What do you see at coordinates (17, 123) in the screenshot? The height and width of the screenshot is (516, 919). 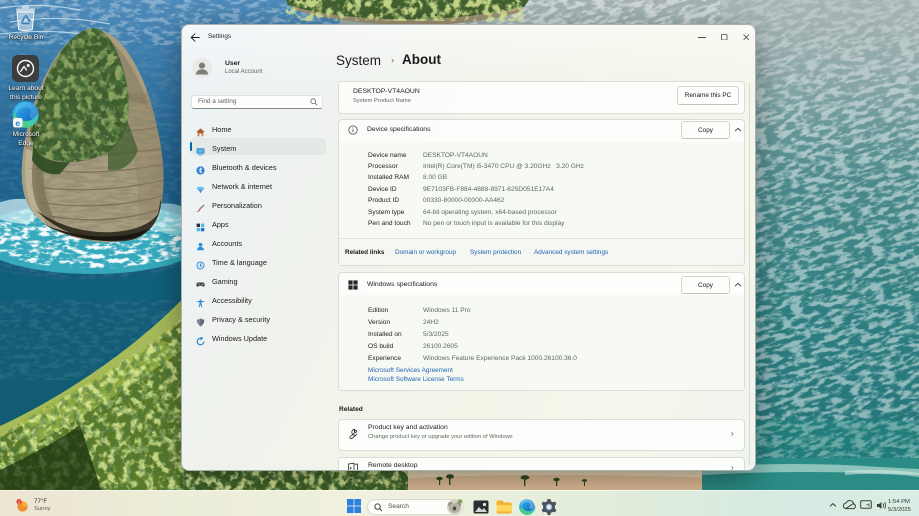 I see `svg-text: e` at bounding box center [17, 123].